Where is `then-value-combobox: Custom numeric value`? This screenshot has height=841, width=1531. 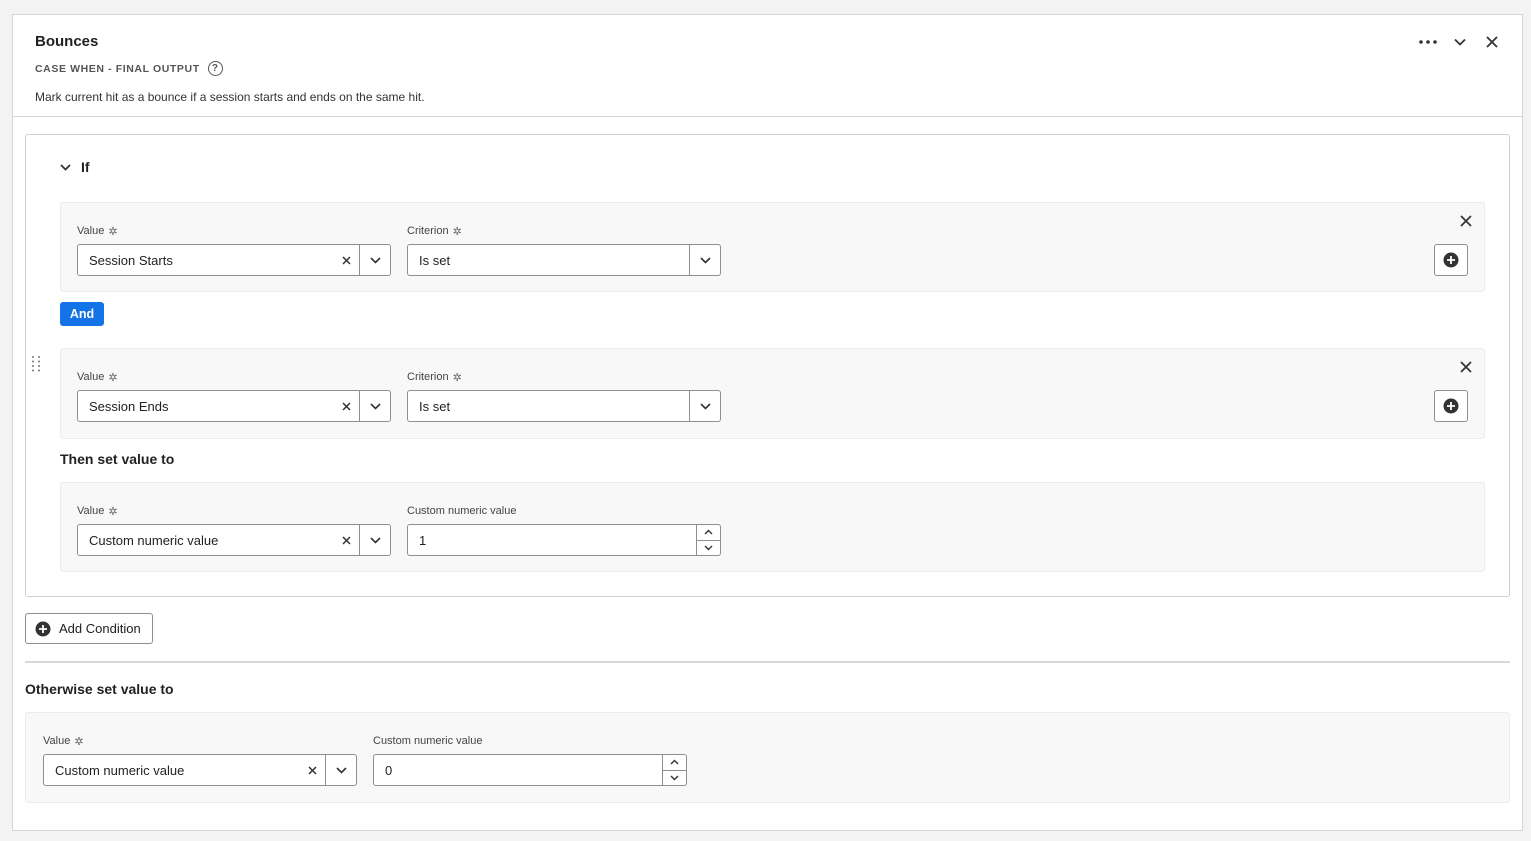 then-value-combobox: Custom numeric value is located at coordinates (234, 540).